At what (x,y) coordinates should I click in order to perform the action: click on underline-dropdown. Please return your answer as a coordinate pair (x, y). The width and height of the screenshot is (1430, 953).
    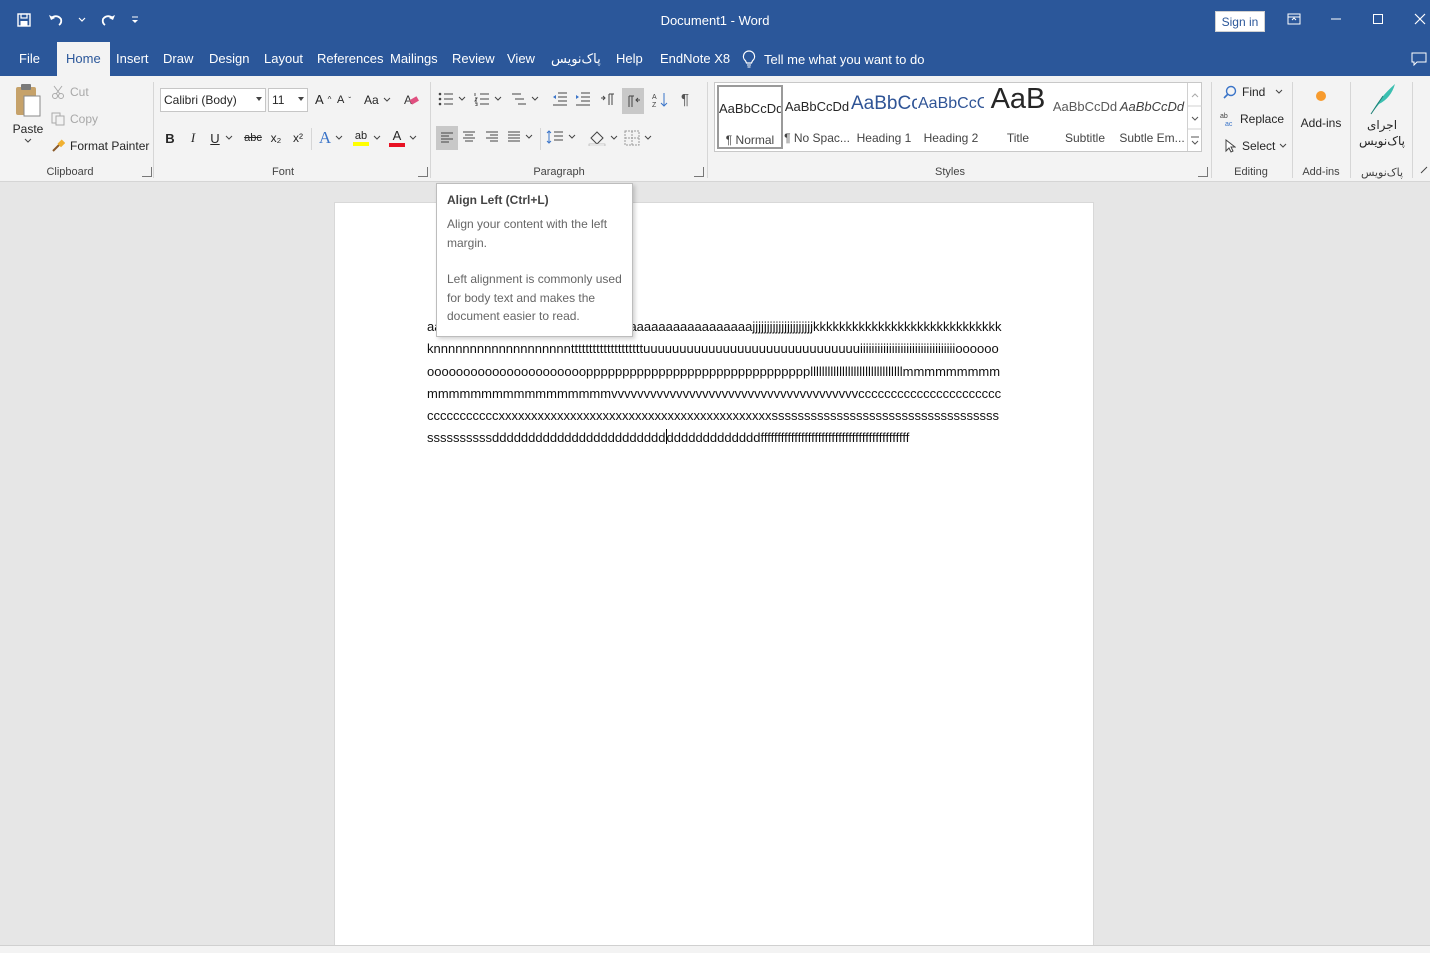
    Looking at the image, I should click on (229, 138).